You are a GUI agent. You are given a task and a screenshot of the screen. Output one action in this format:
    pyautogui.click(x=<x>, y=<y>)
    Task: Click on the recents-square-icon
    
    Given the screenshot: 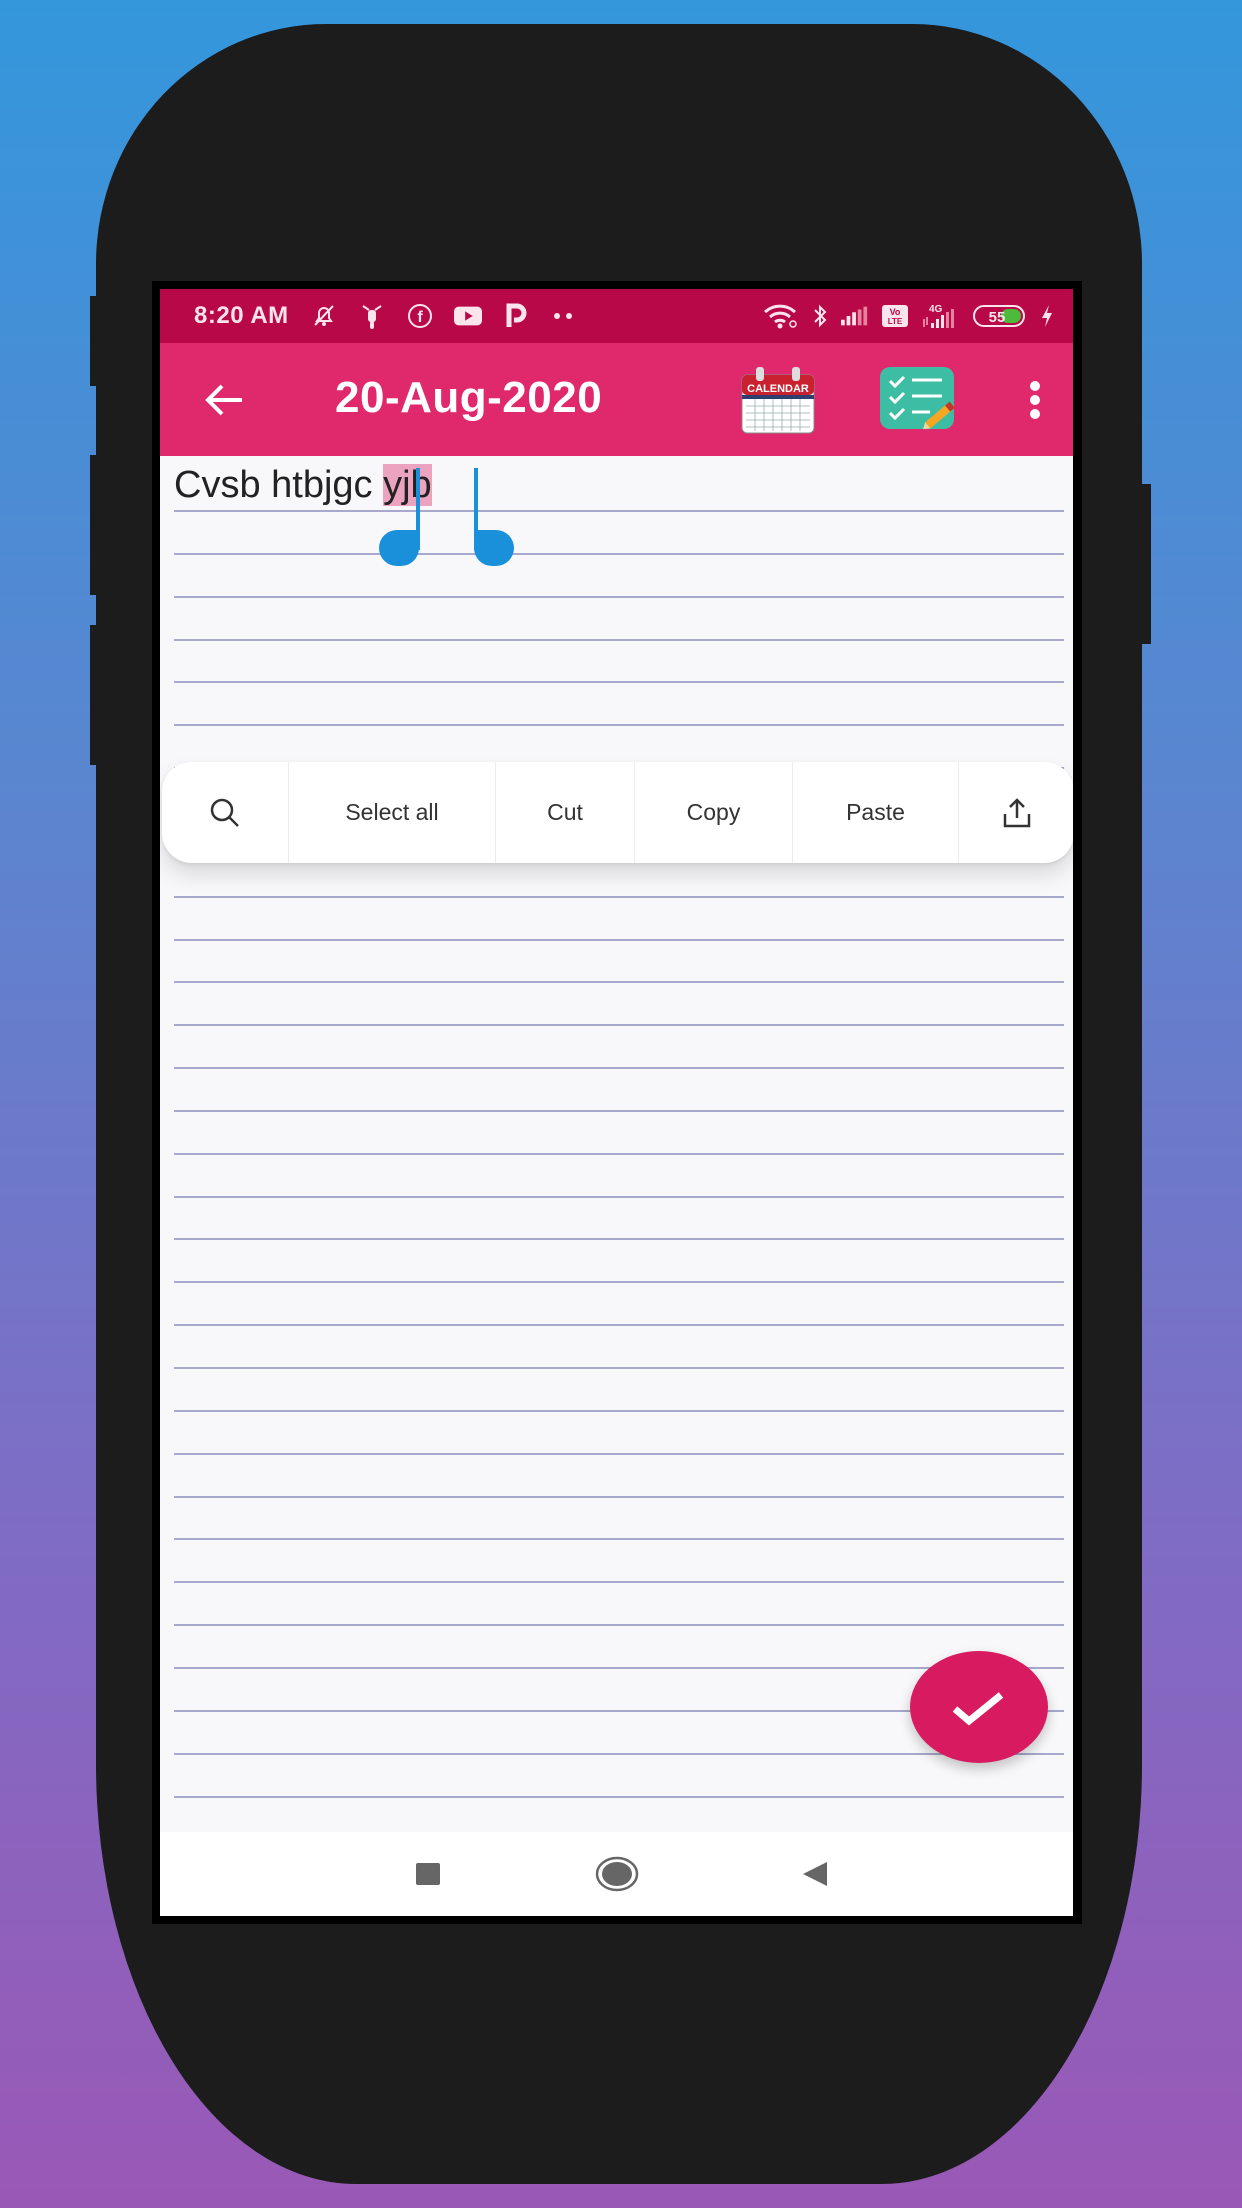 What is the action you would take?
    pyautogui.click(x=428, y=1874)
    